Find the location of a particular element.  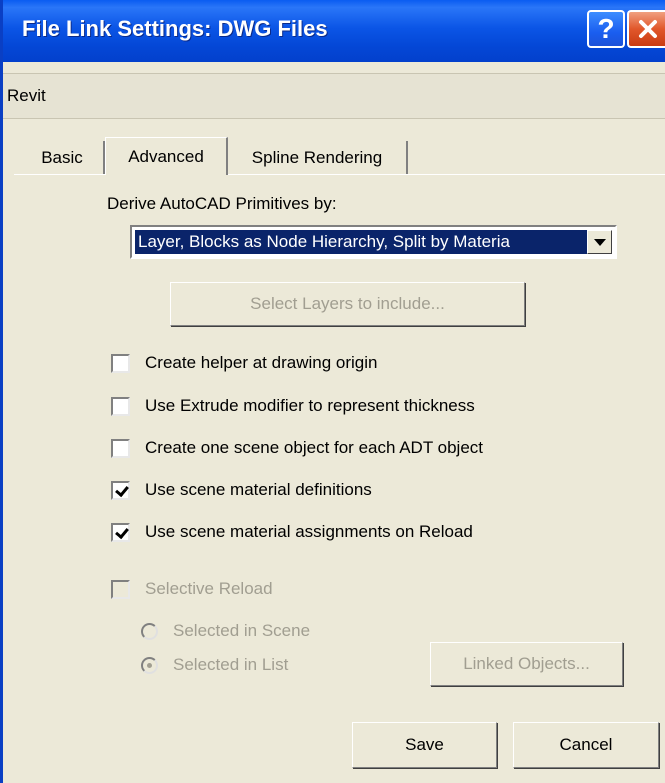

option-create-helper: Create helper at drawing origin is located at coordinates (244, 363).